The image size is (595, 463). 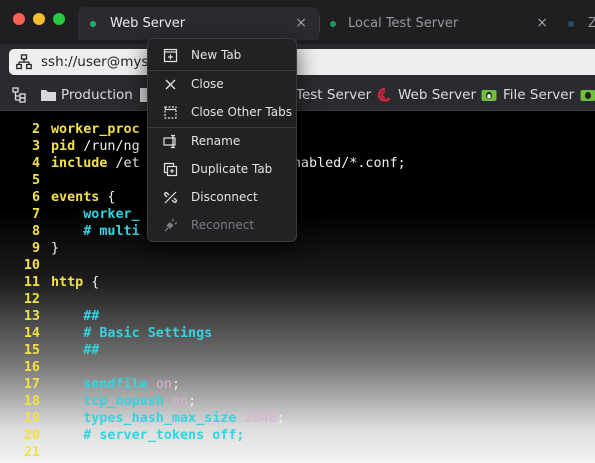 I want to click on bookmark-test-server: Test Server, so click(x=333, y=95).